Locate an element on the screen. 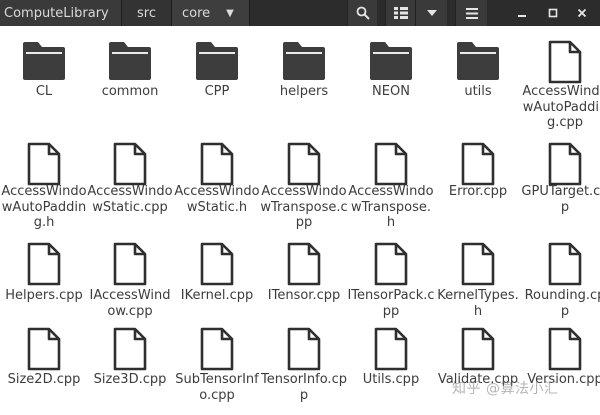  chevron-down-icon: ▼ is located at coordinates (230, 13).